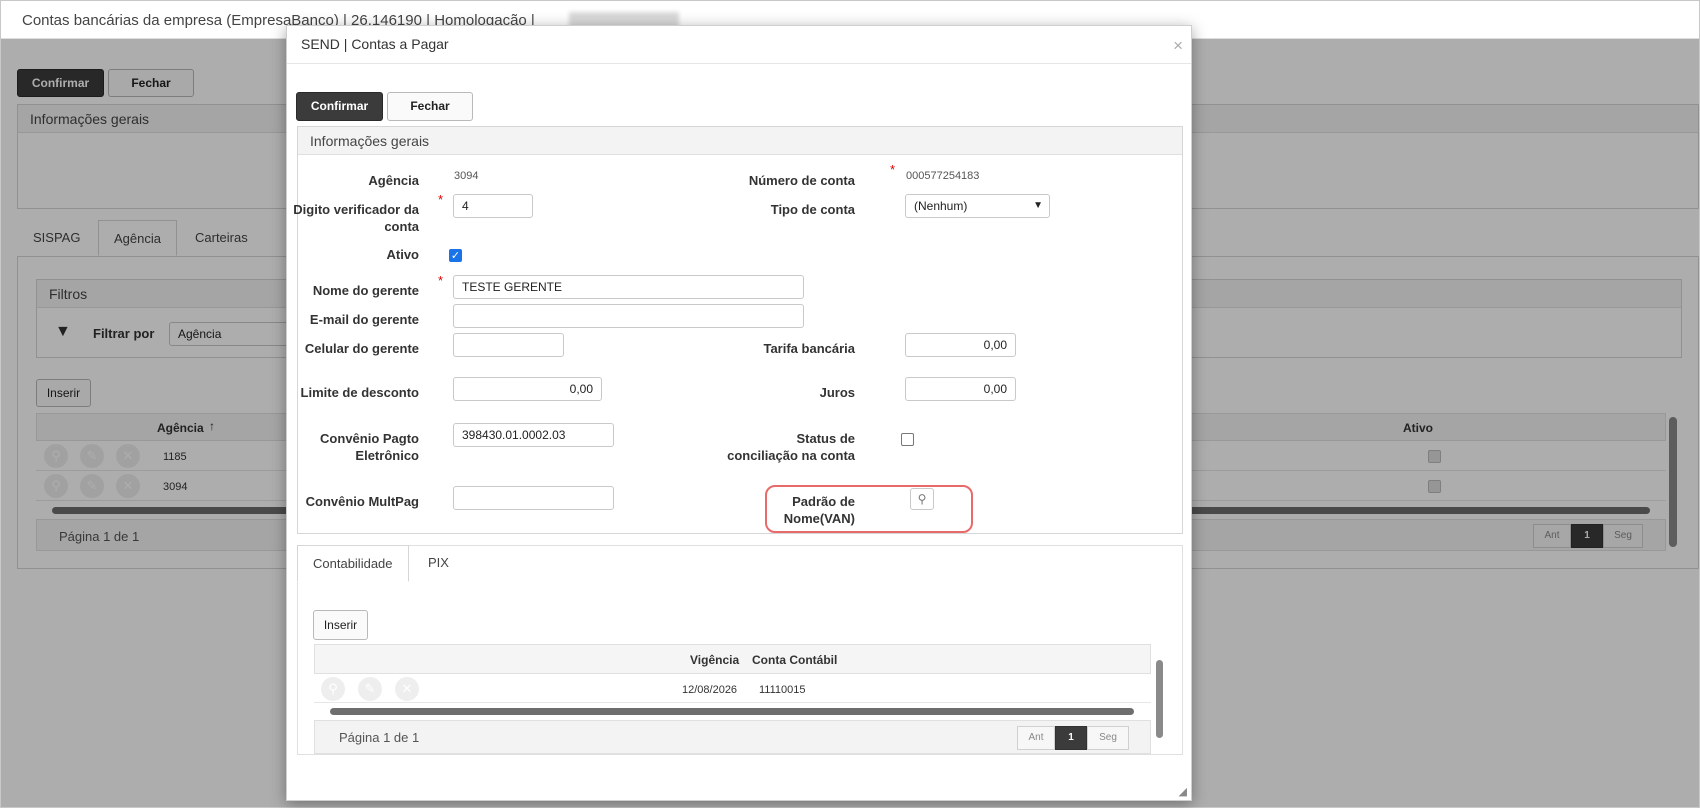 Image resolution: width=1700 pixels, height=808 pixels. Describe the element at coordinates (732, 711) in the screenshot. I see `modal-horizontal-scrollbar` at that location.